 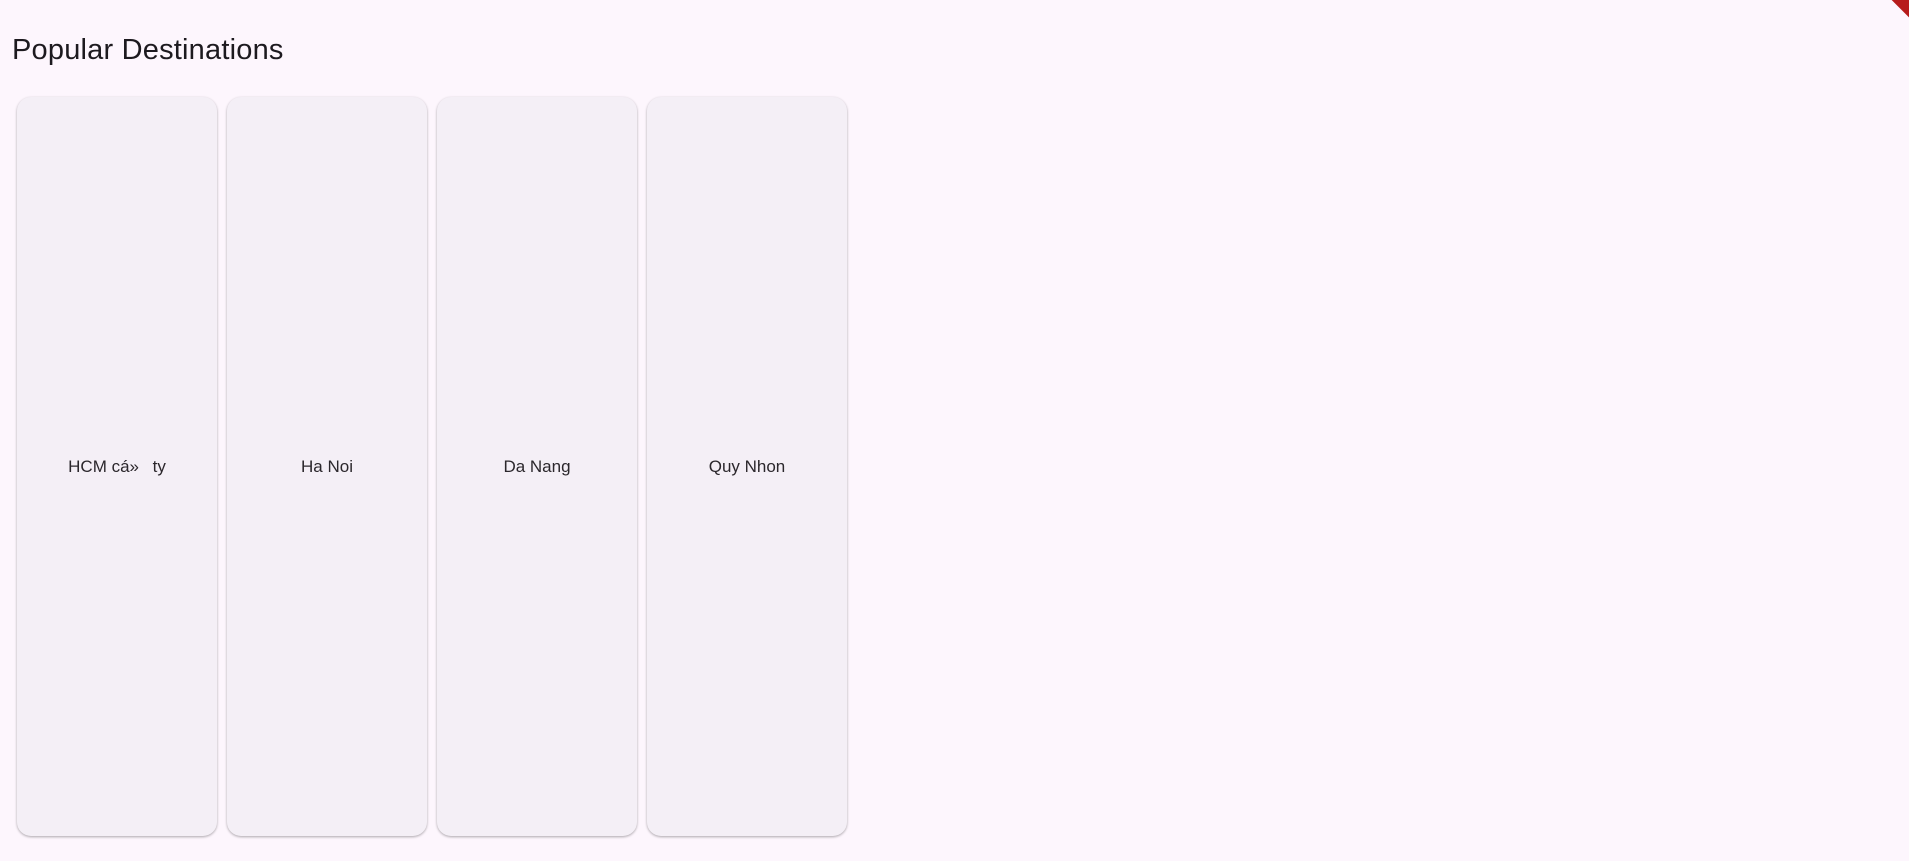 I want to click on destination-card-ha-noi: Ha Noi, so click(x=327, y=466).